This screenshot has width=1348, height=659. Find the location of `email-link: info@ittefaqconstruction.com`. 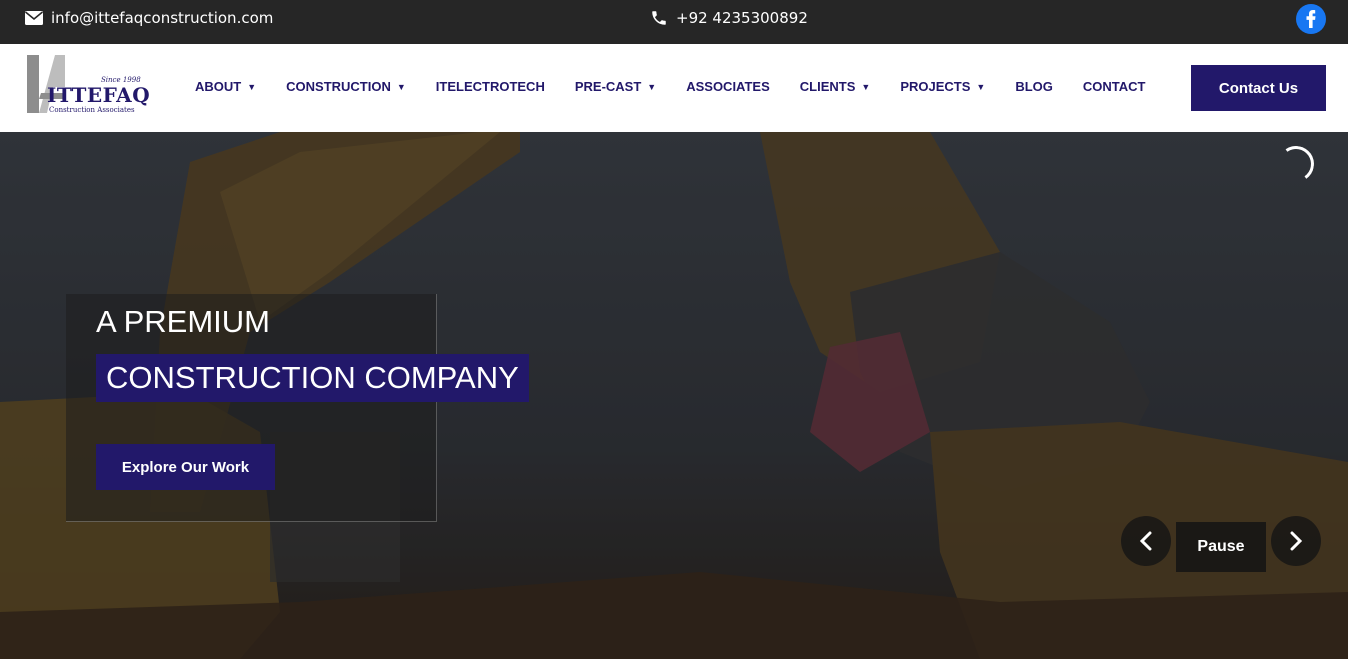

email-link: info@ittefaqconstruction.com is located at coordinates (149, 18).